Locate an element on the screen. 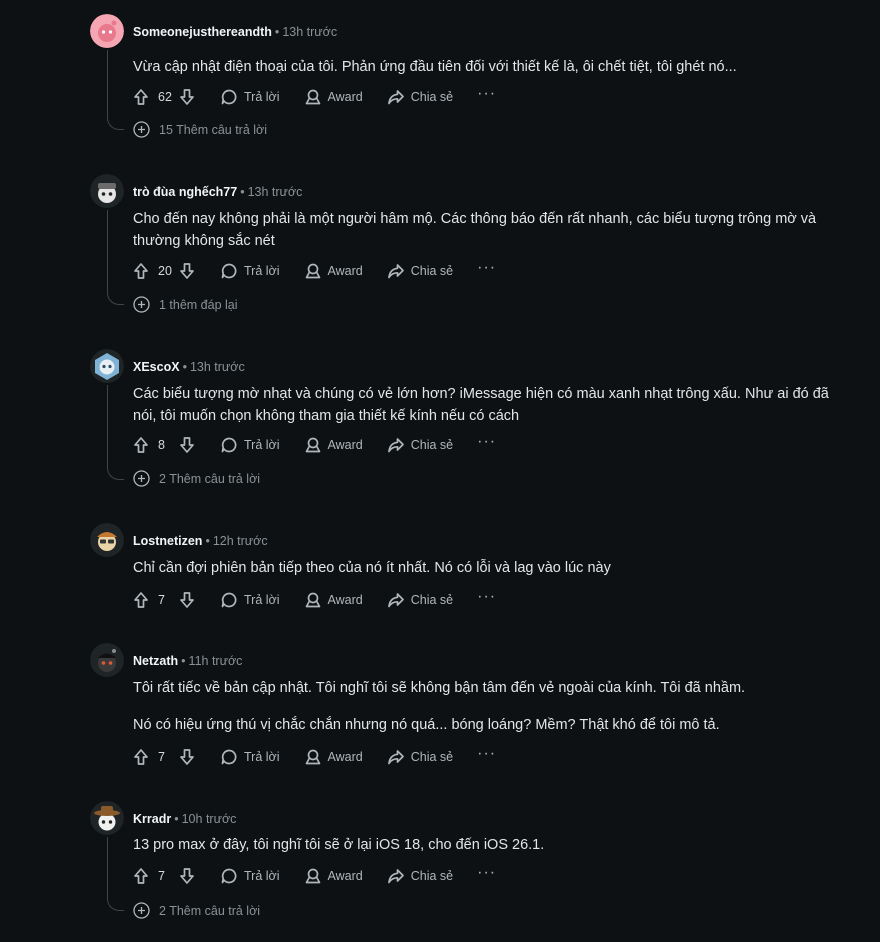  downvote-arrow-icon is located at coordinates (187, 445).